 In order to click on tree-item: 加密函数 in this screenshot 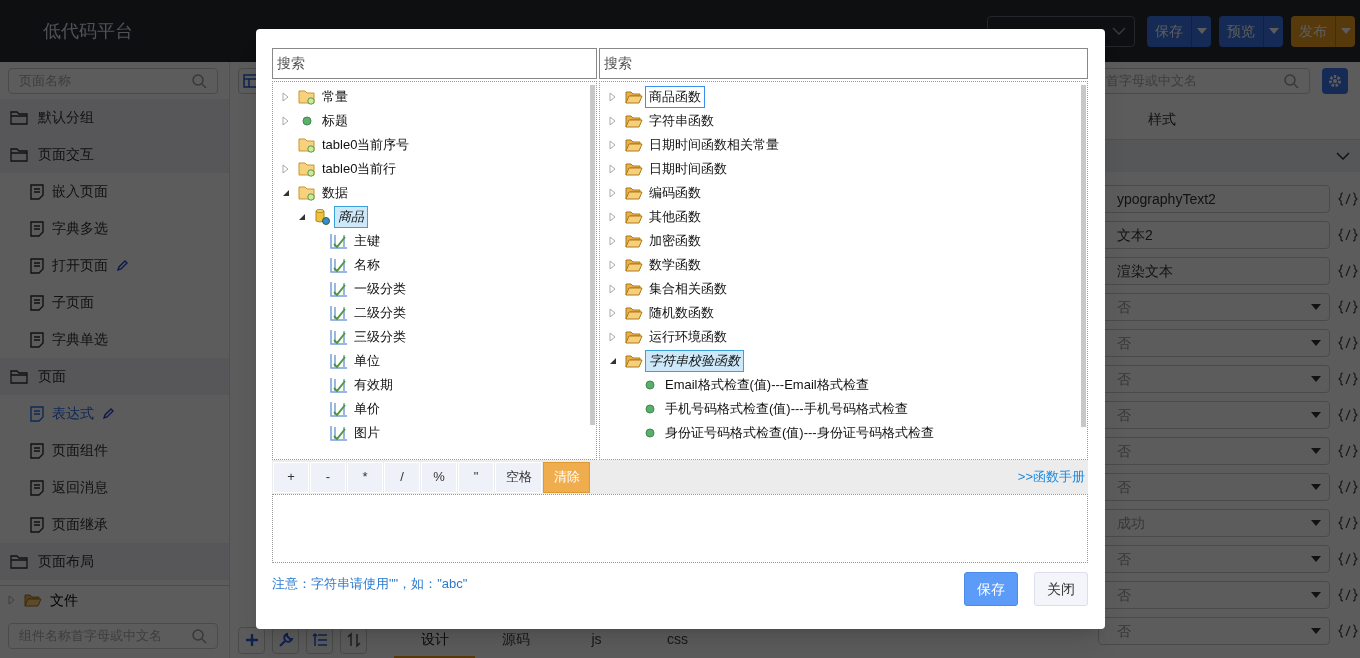, I will do `click(675, 241)`.